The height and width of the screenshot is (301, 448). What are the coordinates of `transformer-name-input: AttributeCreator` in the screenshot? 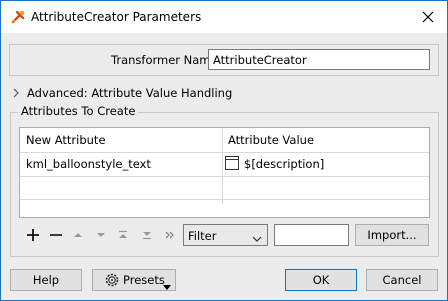 It's located at (319, 59).